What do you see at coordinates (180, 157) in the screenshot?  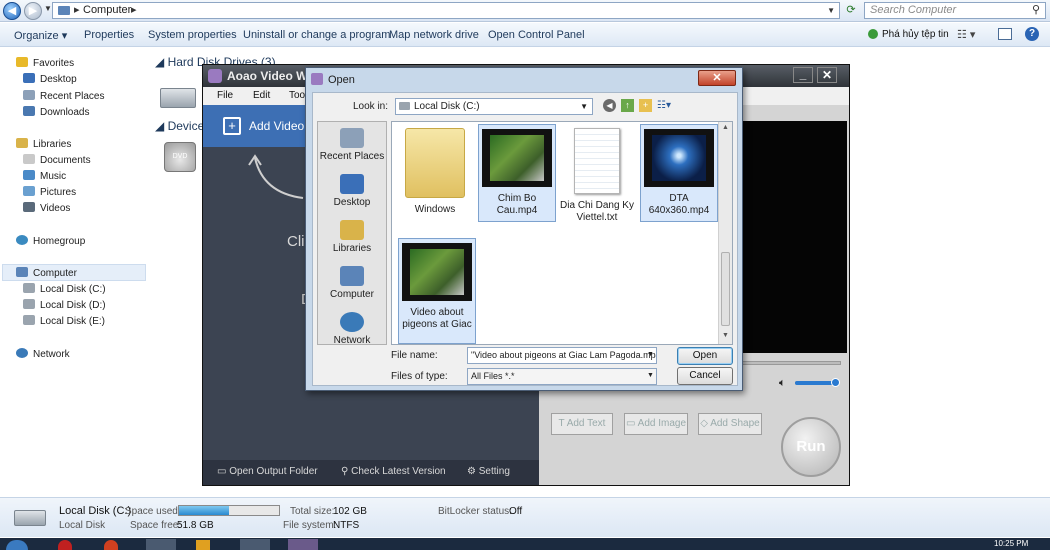 I see `dvd-drive-icon: DVD` at bounding box center [180, 157].